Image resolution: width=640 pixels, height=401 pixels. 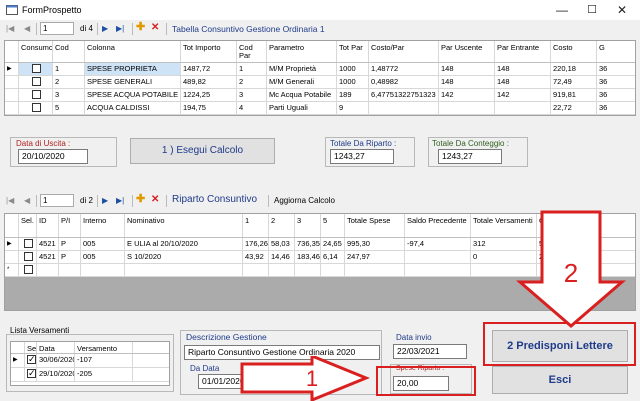 What do you see at coordinates (302, 108) in the screenshot?
I see `table-cell: Parti Uguali` at bounding box center [302, 108].